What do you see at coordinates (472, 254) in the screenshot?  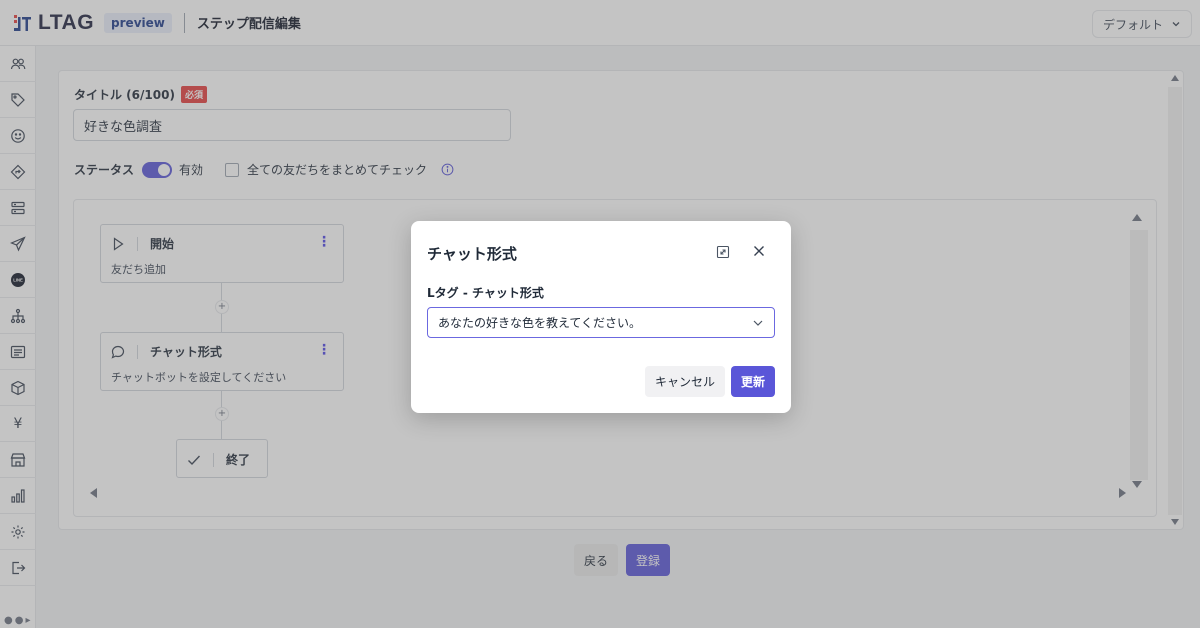 I see `dialog-title: チャット形式` at bounding box center [472, 254].